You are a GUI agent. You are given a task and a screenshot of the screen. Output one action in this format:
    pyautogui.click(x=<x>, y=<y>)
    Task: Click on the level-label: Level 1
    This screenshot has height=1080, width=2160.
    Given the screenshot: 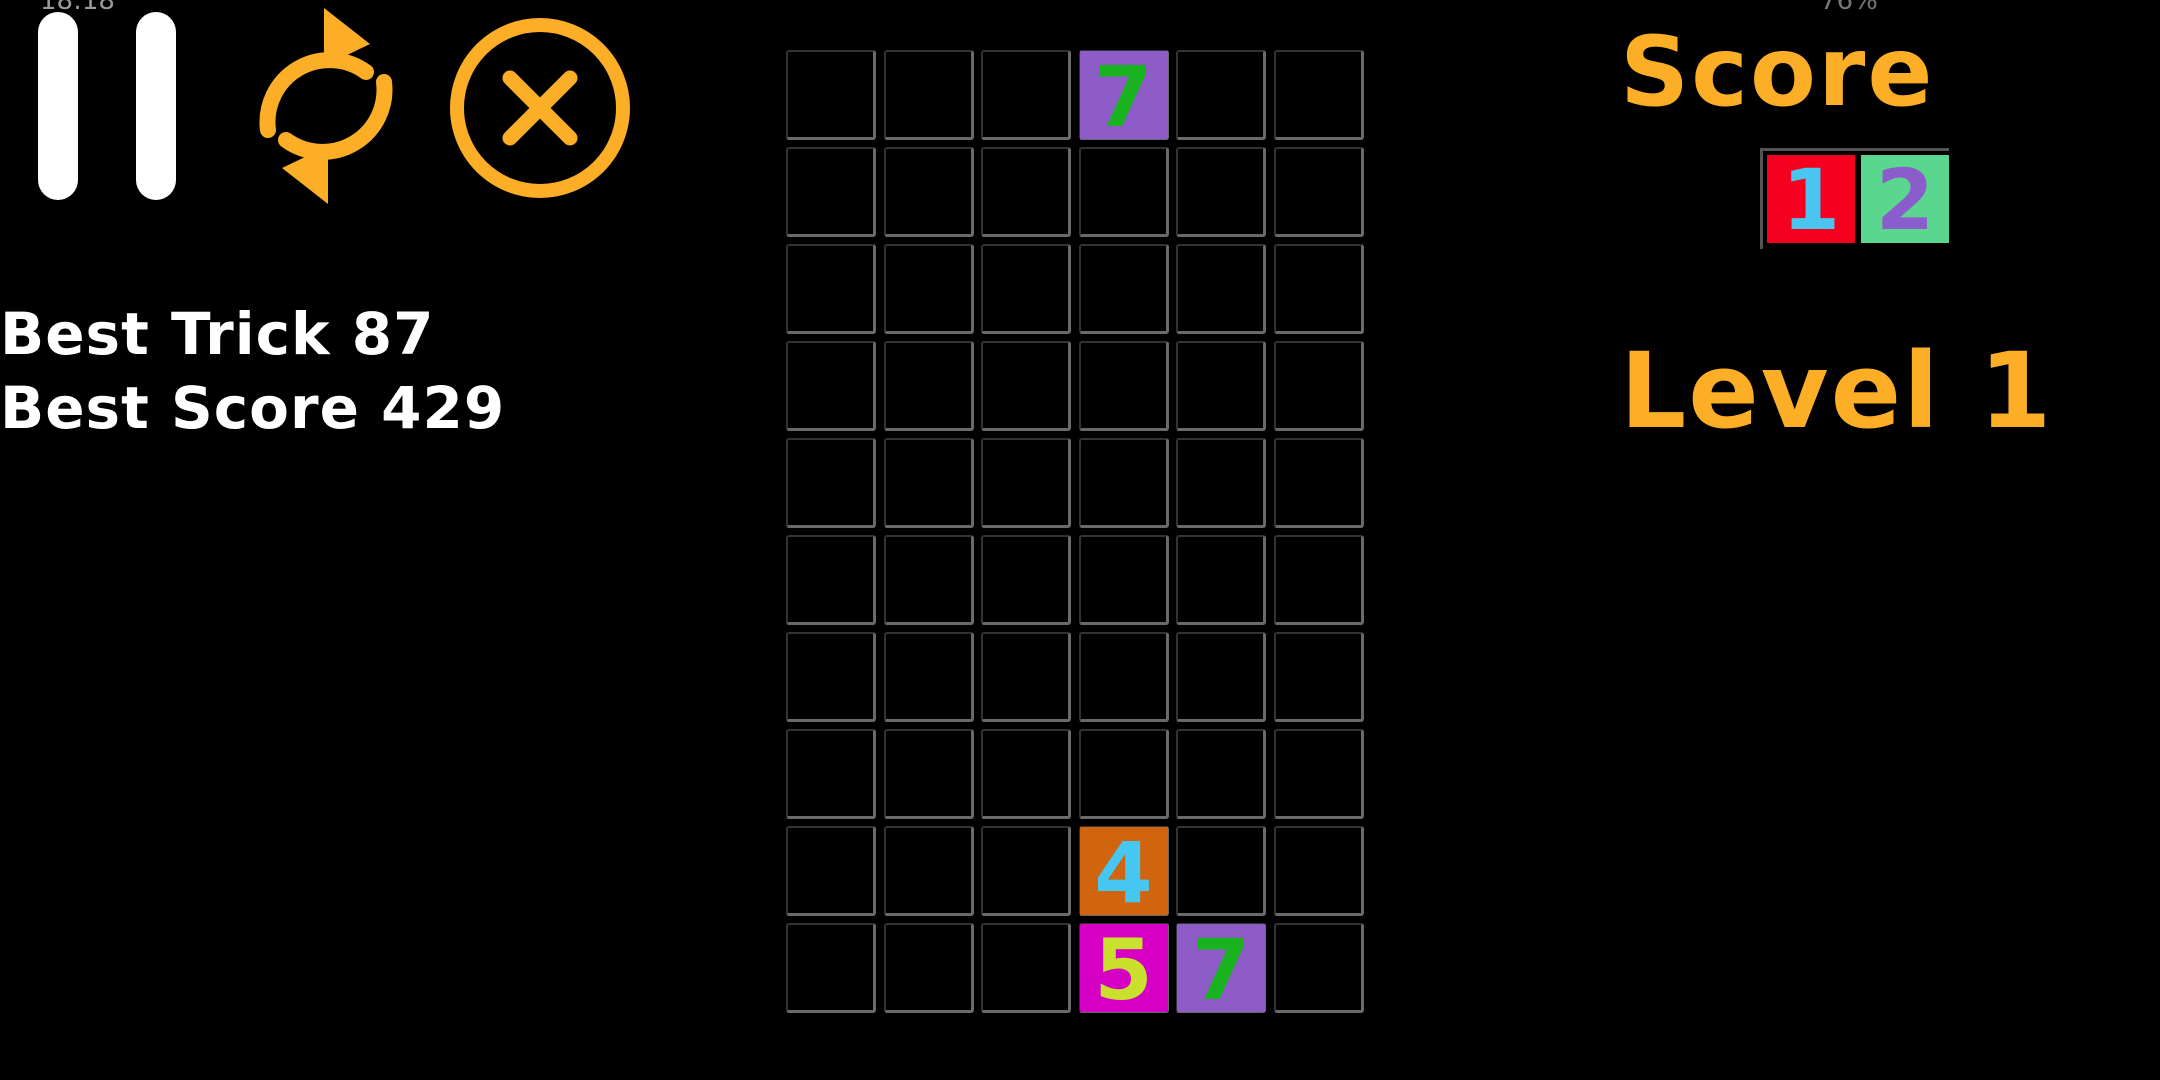 What is the action you would take?
    pyautogui.click(x=1837, y=391)
    